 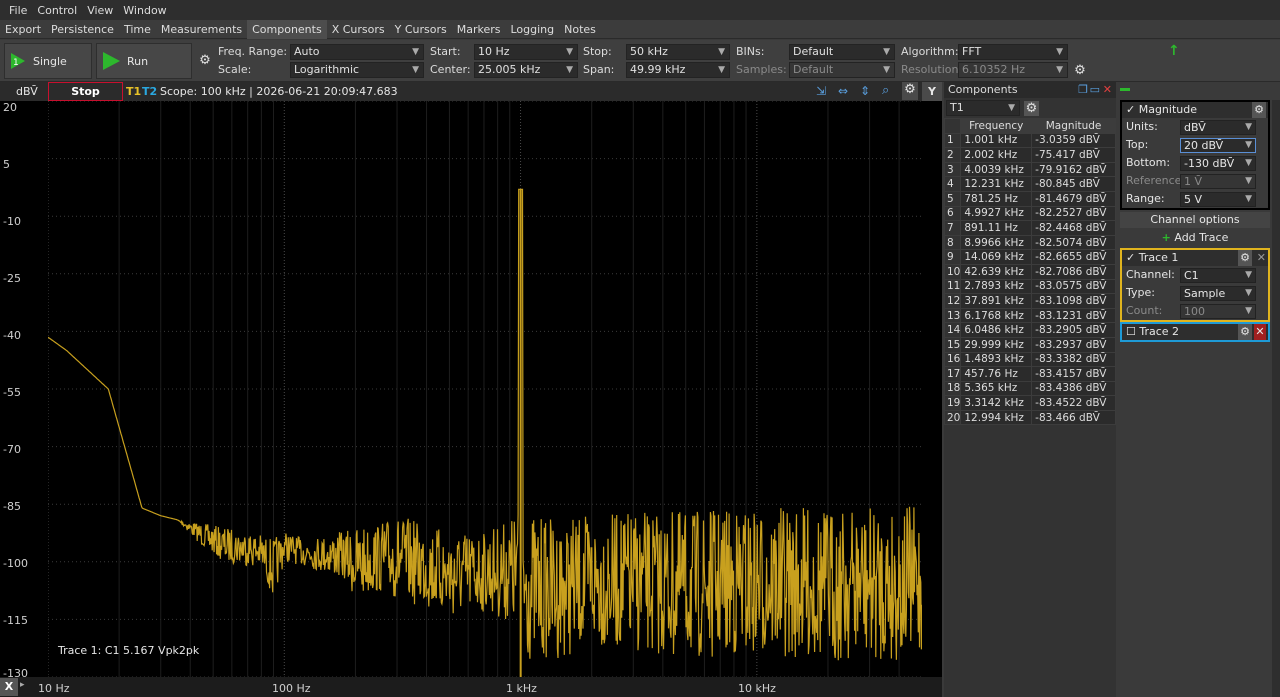 I want to click on freq-range-select: Auto ▼, so click(x=357, y=52).